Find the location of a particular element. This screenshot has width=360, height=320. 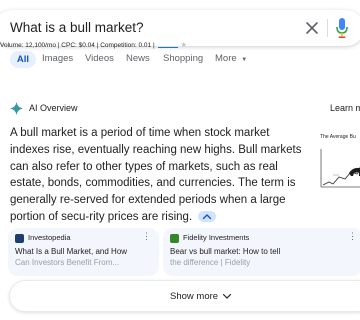

source-title-line2: the difference | Fidelity is located at coordinates (210, 262).